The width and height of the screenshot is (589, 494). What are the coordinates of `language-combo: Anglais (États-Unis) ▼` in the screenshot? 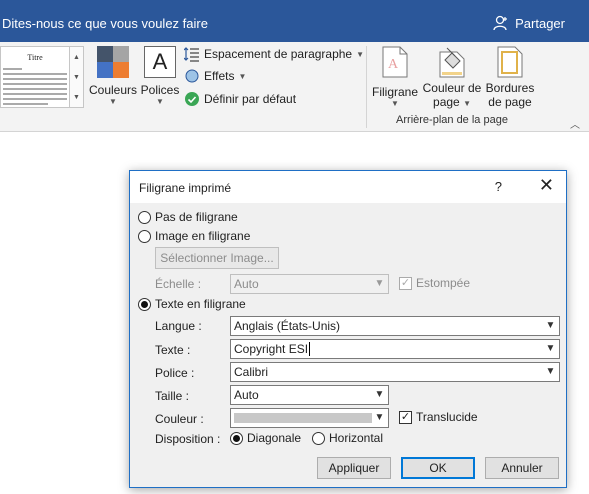 It's located at (395, 326).